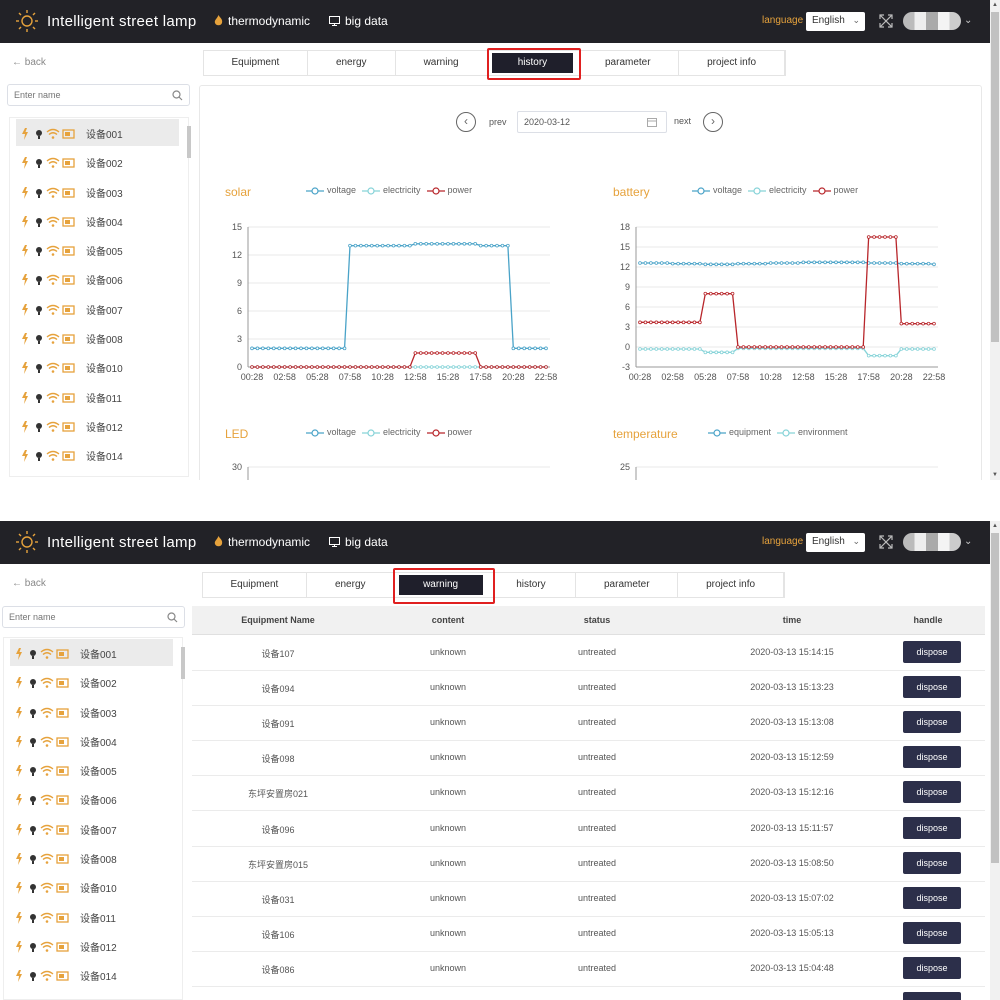 This screenshot has width=1000, height=1000. I want to click on page-scrollbar: ▲ ▼, so click(995, 240).